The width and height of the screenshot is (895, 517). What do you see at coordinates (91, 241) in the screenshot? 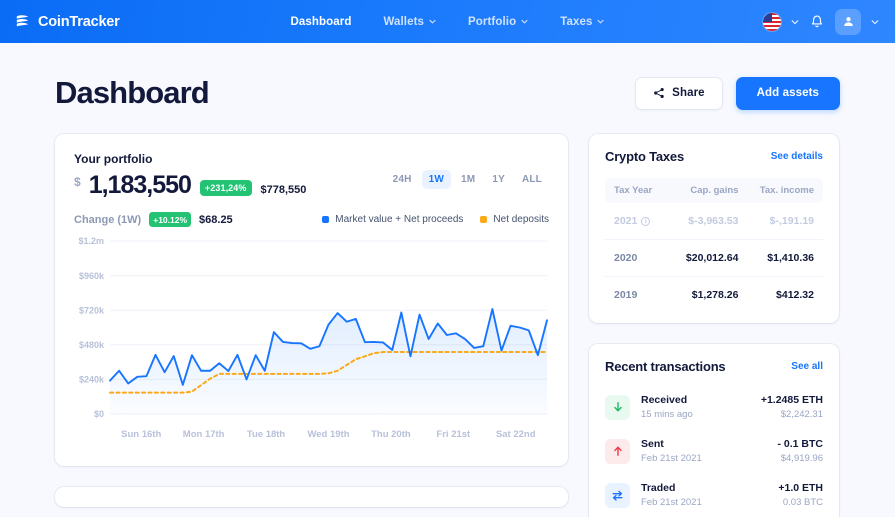
I see `ytick-label: $1.2m` at bounding box center [91, 241].